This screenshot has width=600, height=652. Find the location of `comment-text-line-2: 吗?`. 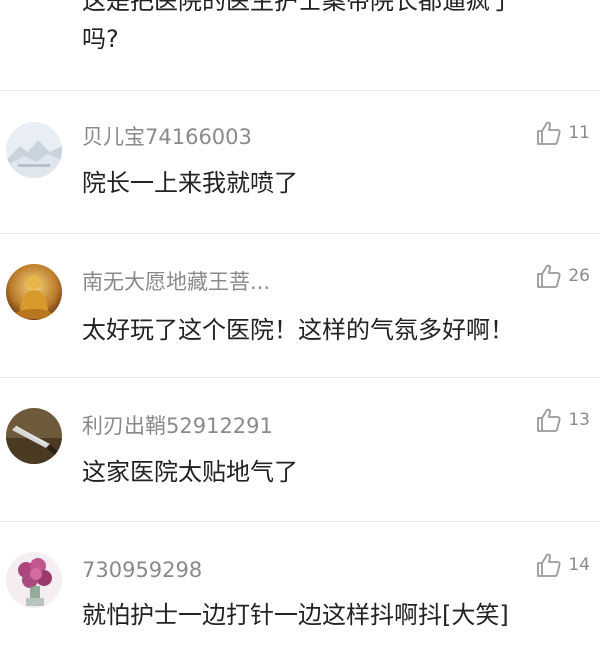

comment-text-line-2: 吗? is located at coordinates (100, 39).